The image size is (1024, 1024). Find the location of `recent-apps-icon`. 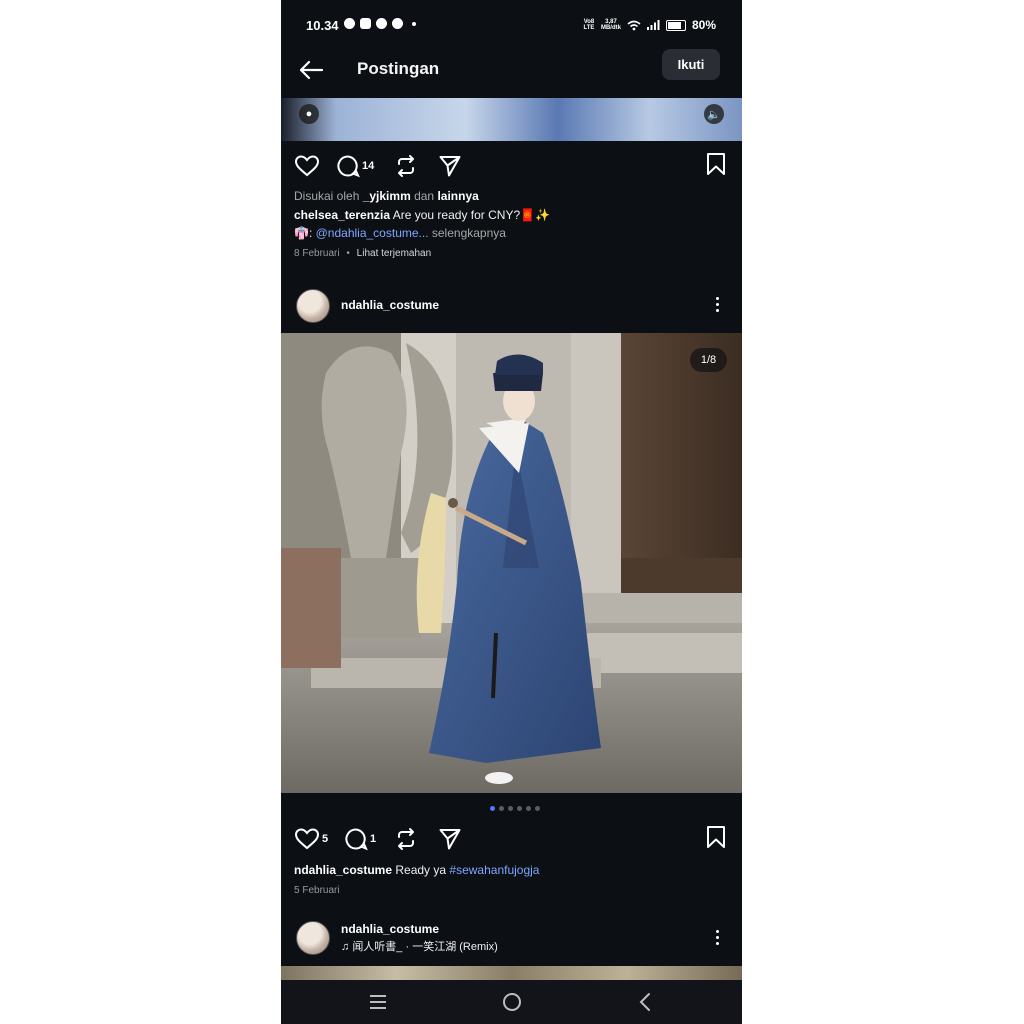

recent-apps-icon is located at coordinates (378, 1002).